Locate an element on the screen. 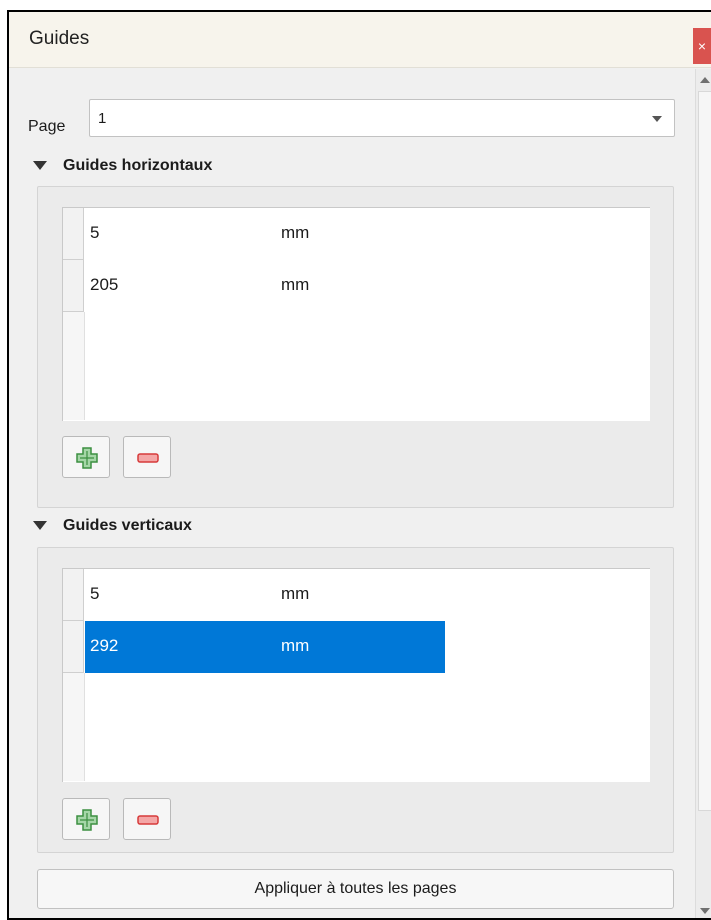 The image size is (711, 920). panel-titlebar: Guides × is located at coordinates (360, 40).